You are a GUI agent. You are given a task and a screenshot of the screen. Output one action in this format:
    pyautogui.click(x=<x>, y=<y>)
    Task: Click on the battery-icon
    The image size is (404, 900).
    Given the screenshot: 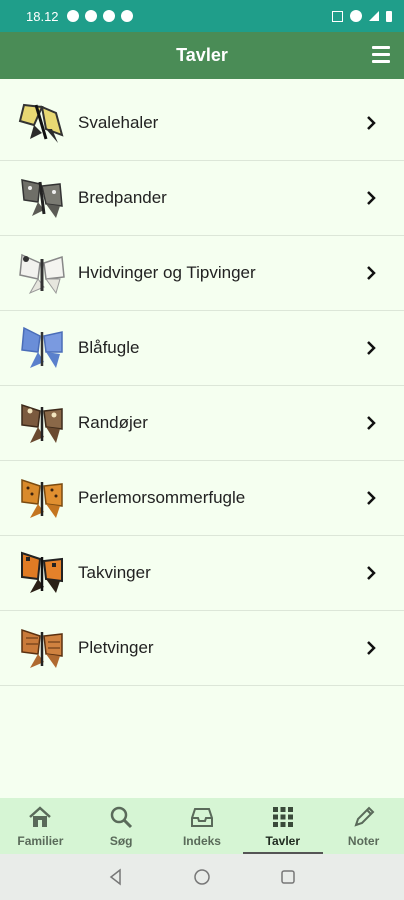 What is the action you would take?
    pyautogui.click(x=389, y=16)
    